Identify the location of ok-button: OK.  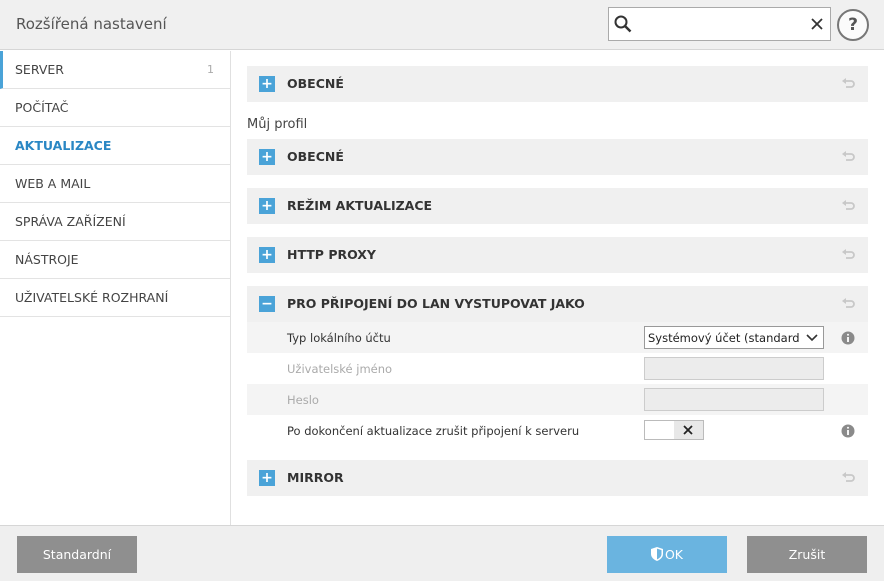
(667, 554).